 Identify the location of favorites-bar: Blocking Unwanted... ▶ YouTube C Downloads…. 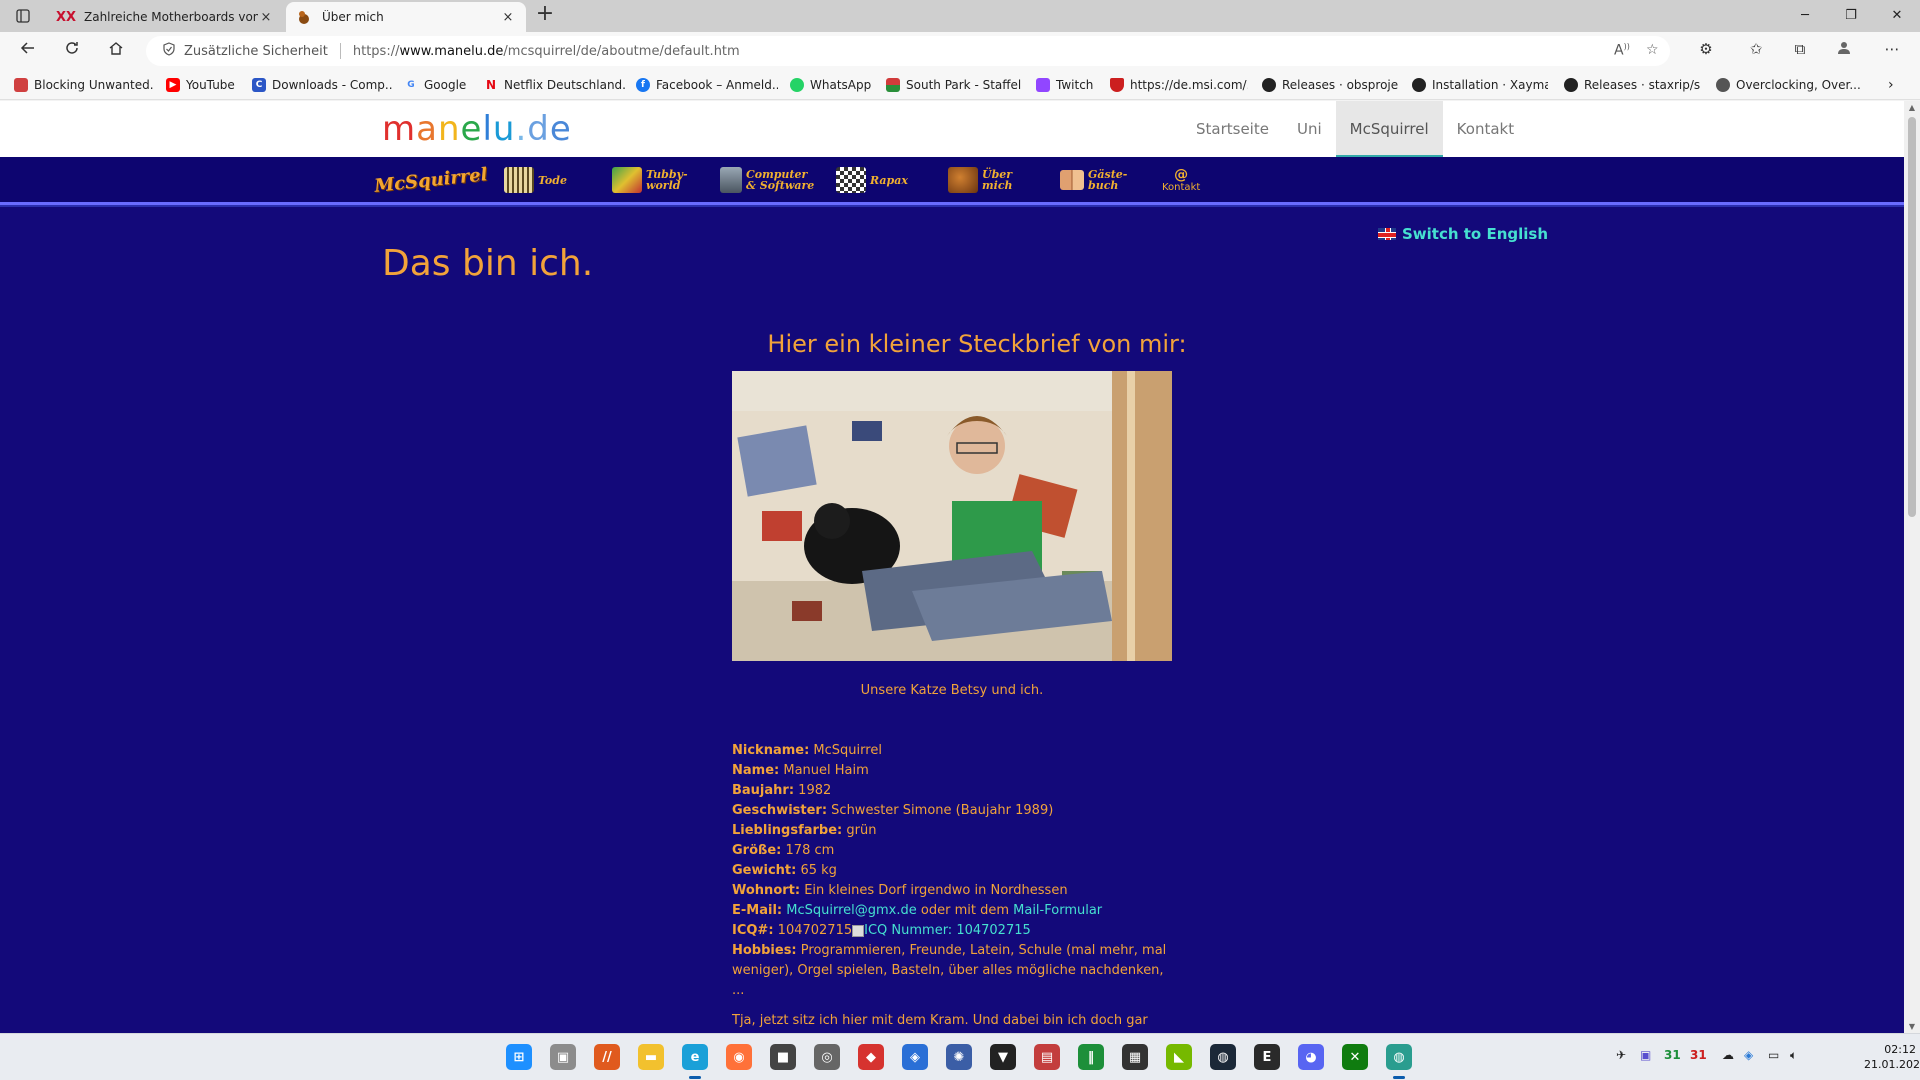
(960, 85).